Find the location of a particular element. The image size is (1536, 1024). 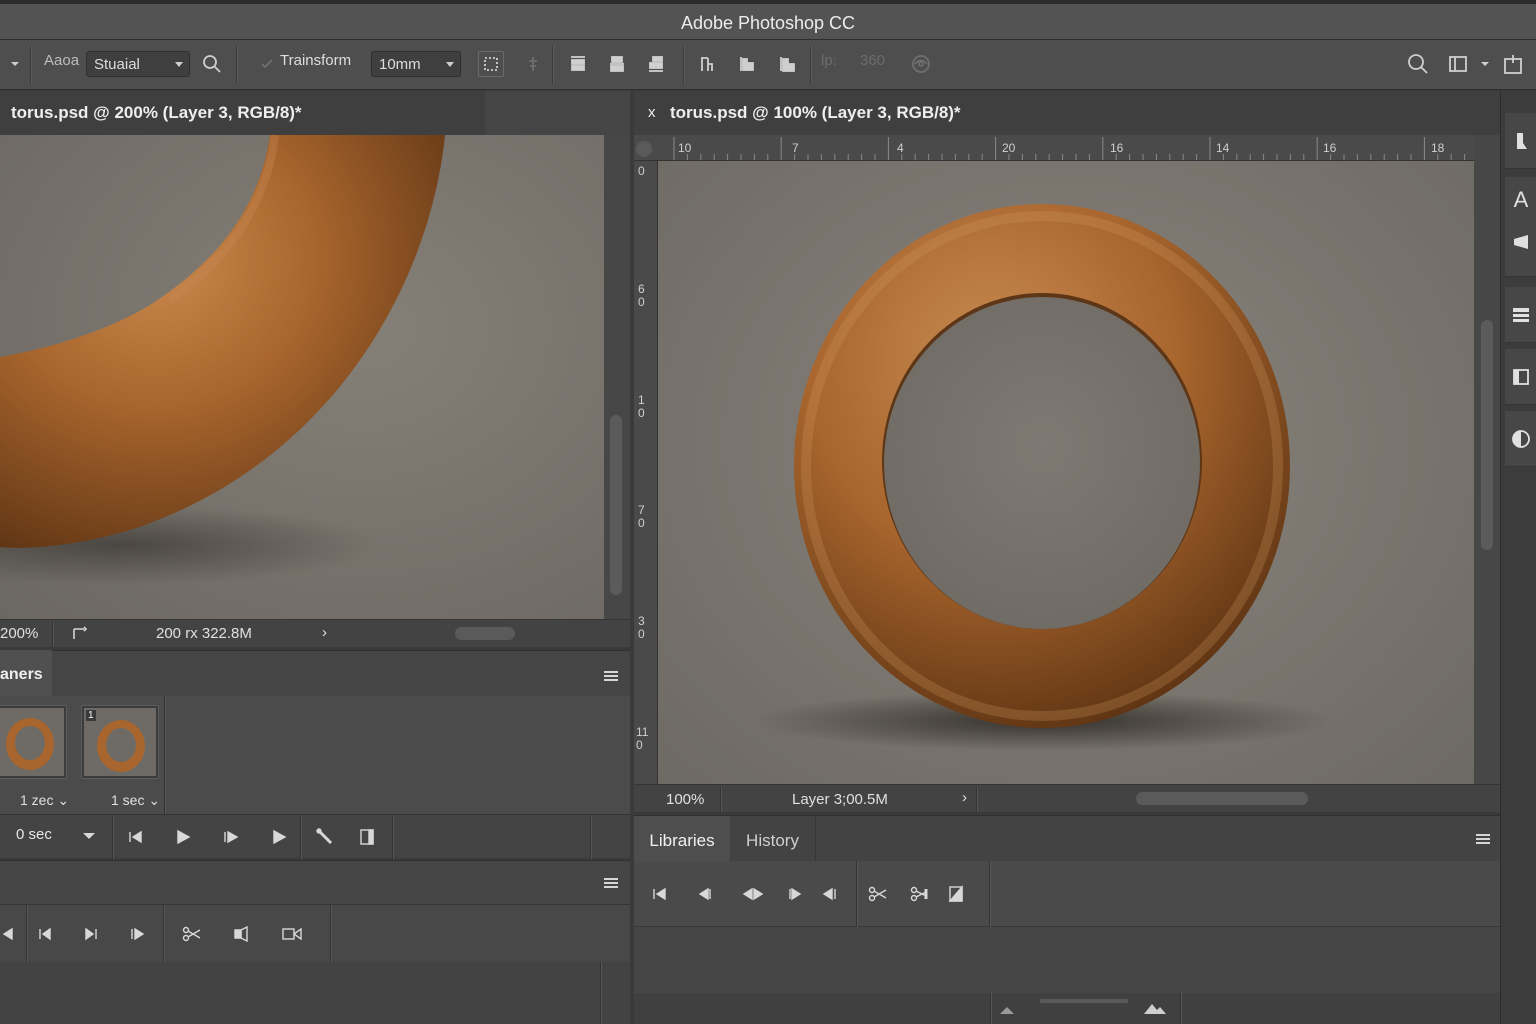

check-icon is located at coordinates (267, 64).